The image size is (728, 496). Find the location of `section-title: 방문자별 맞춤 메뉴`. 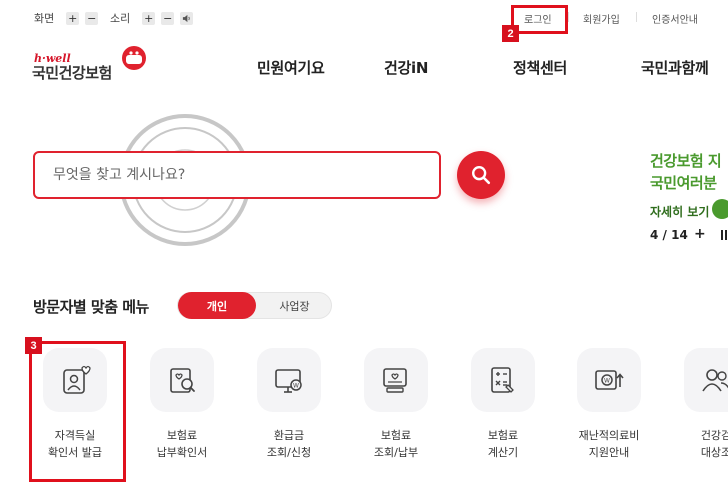

section-title: 방문자별 맞춤 메뉴 is located at coordinates (91, 307).